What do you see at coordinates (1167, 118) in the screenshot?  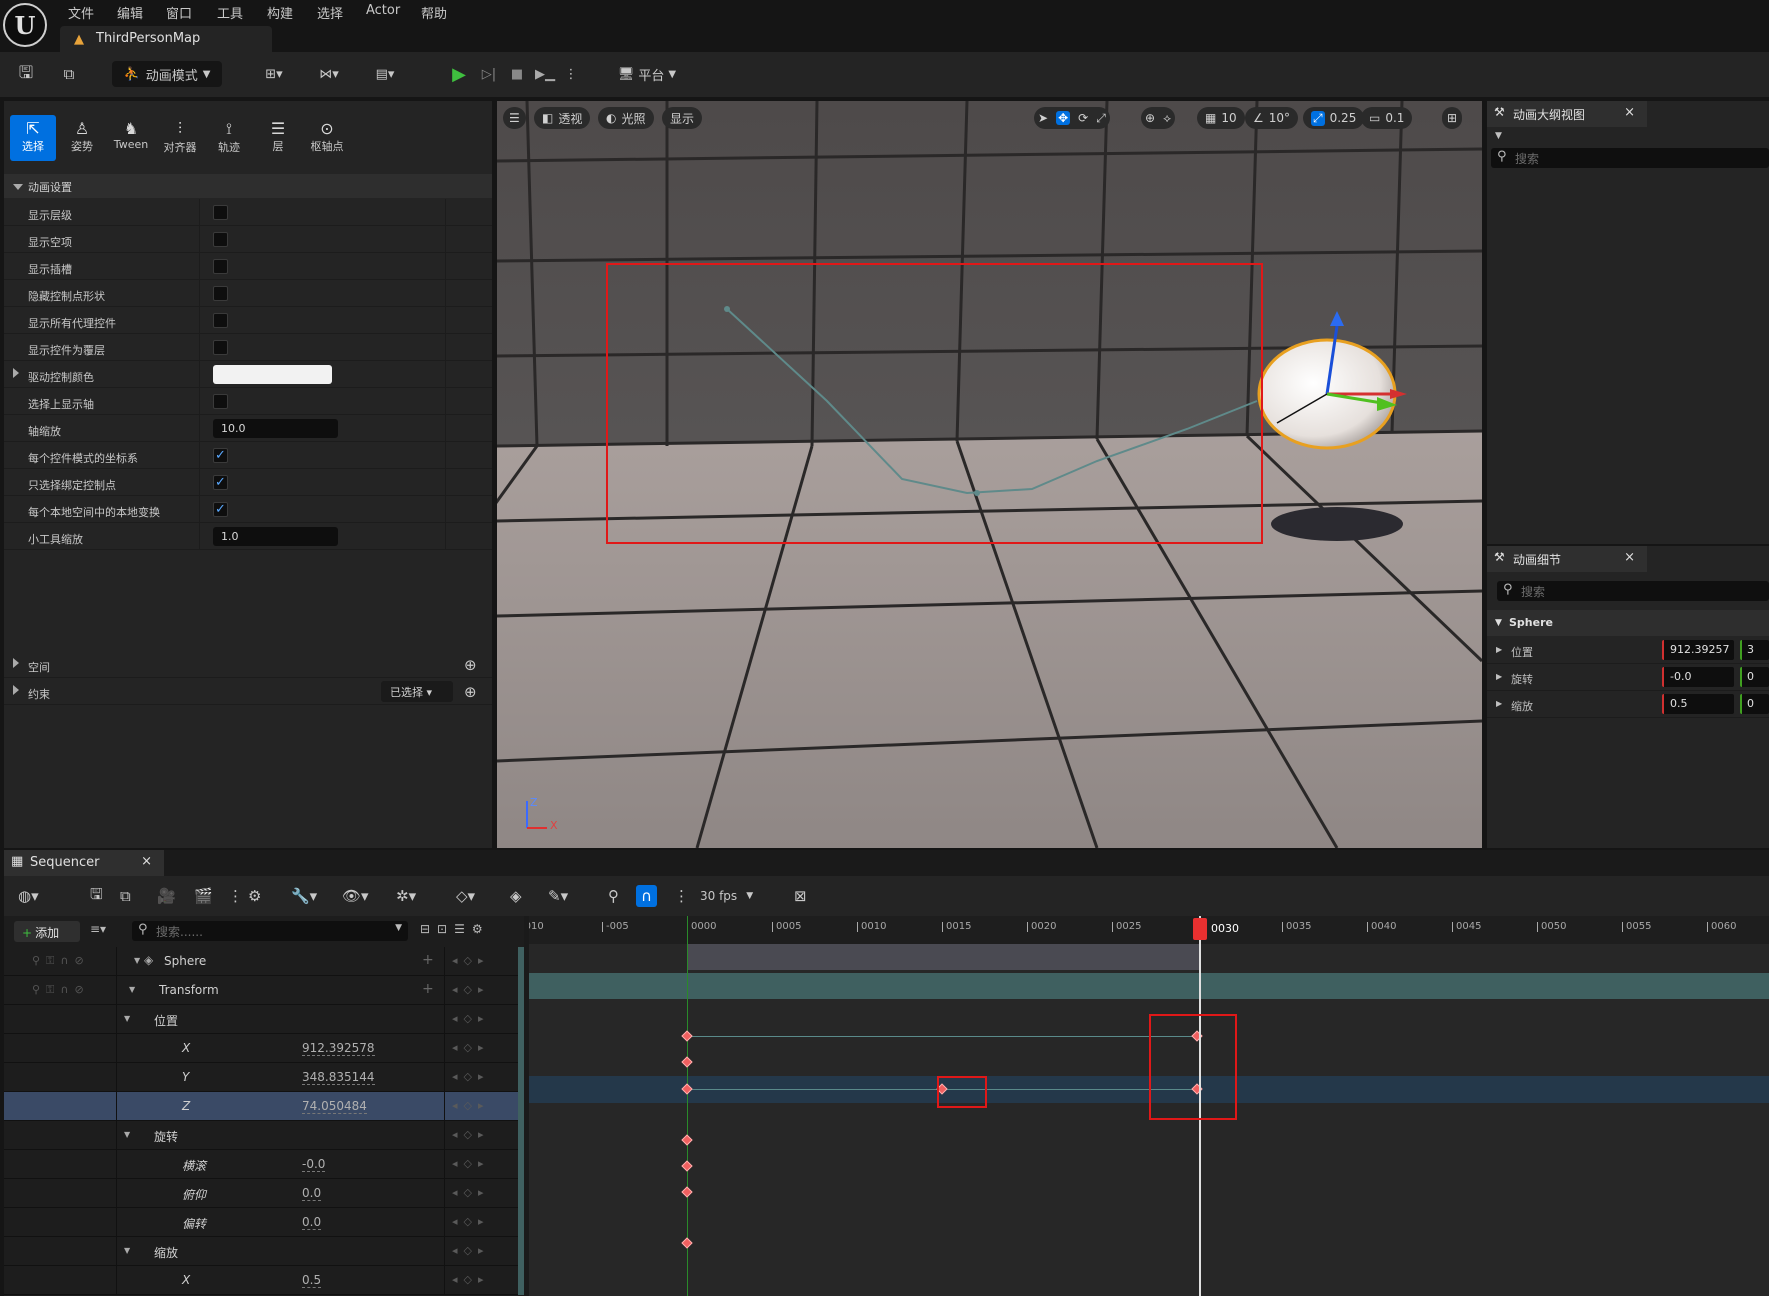 I see `surface-snap-icon: ⟡` at bounding box center [1167, 118].